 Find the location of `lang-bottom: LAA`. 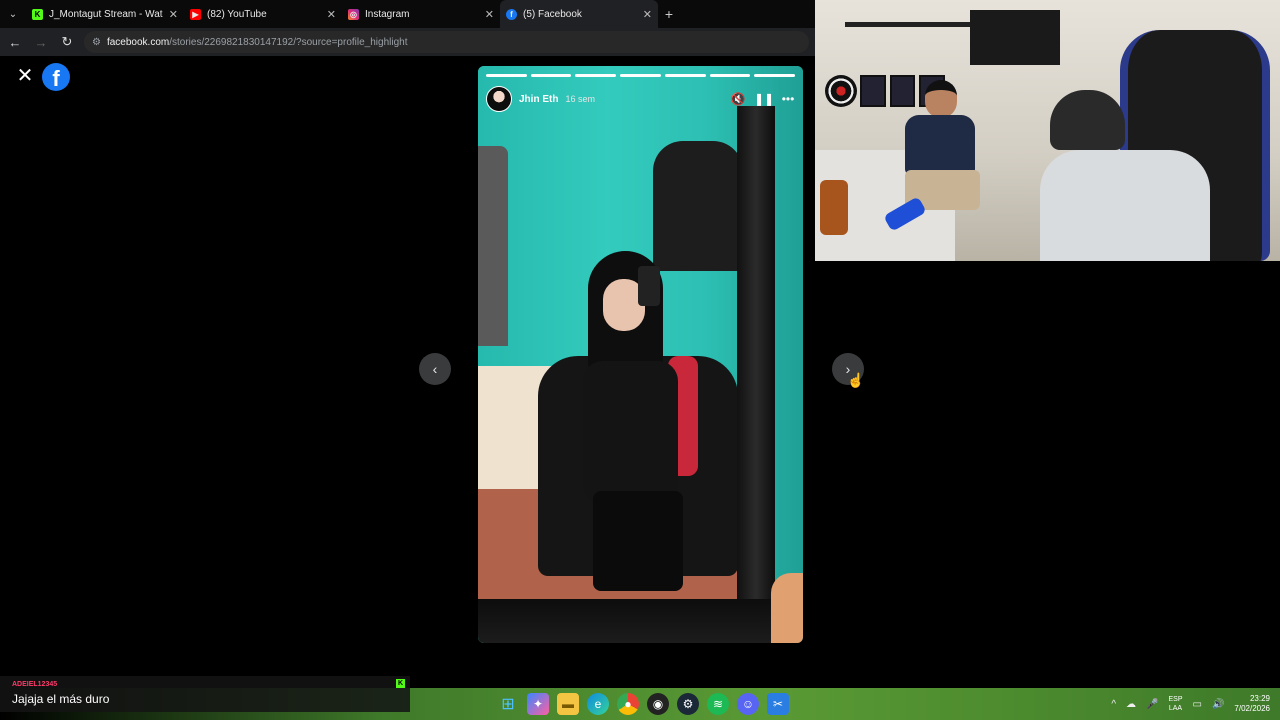

lang-bottom: LAA is located at coordinates (1175, 708).